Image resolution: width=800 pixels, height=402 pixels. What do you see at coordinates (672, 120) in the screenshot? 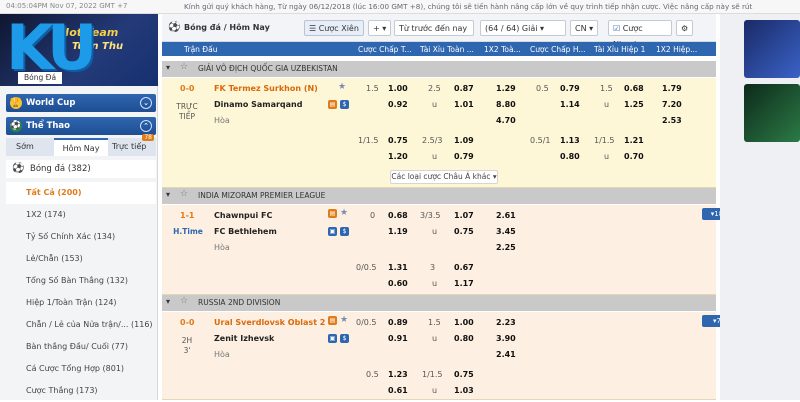
I see `odds-value: 2.53` at bounding box center [672, 120].